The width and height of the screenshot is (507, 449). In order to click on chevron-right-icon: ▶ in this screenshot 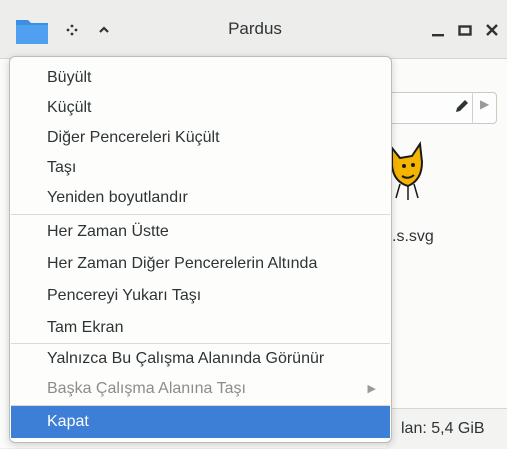, I will do `click(484, 104)`.